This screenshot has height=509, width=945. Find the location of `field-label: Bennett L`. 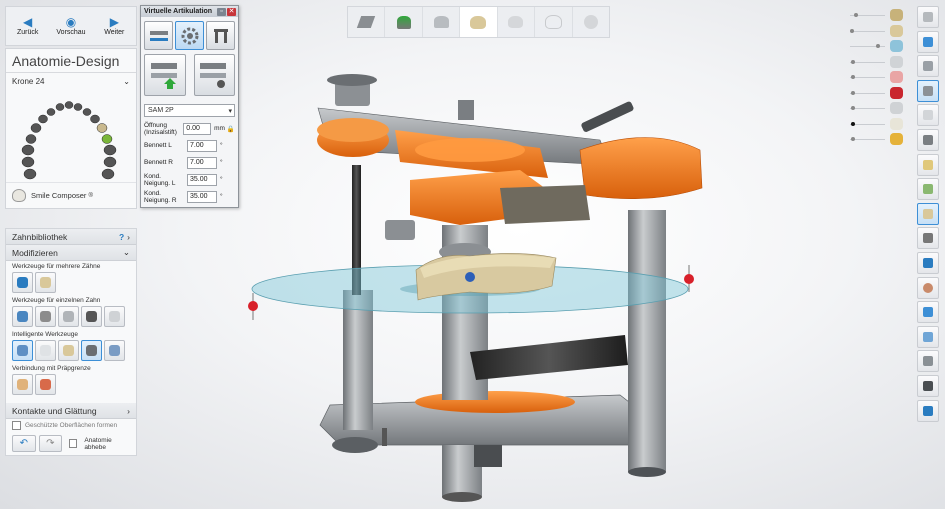

field-label: Bennett L is located at coordinates (158, 145).